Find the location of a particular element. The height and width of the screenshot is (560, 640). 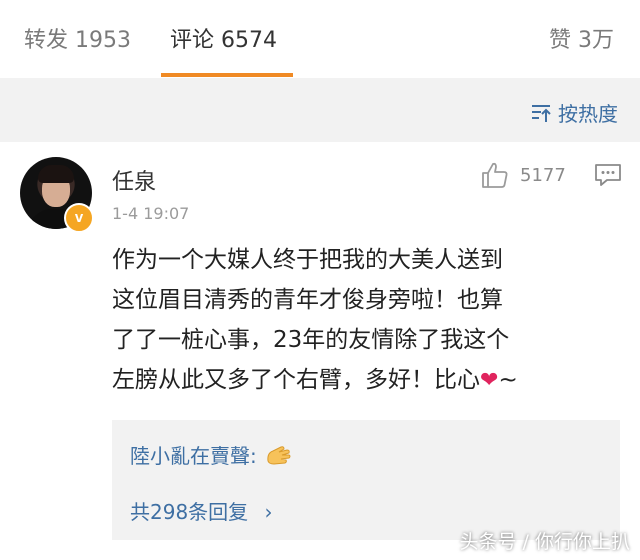

thumbs-up-icon is located at coordinates (495, 175).